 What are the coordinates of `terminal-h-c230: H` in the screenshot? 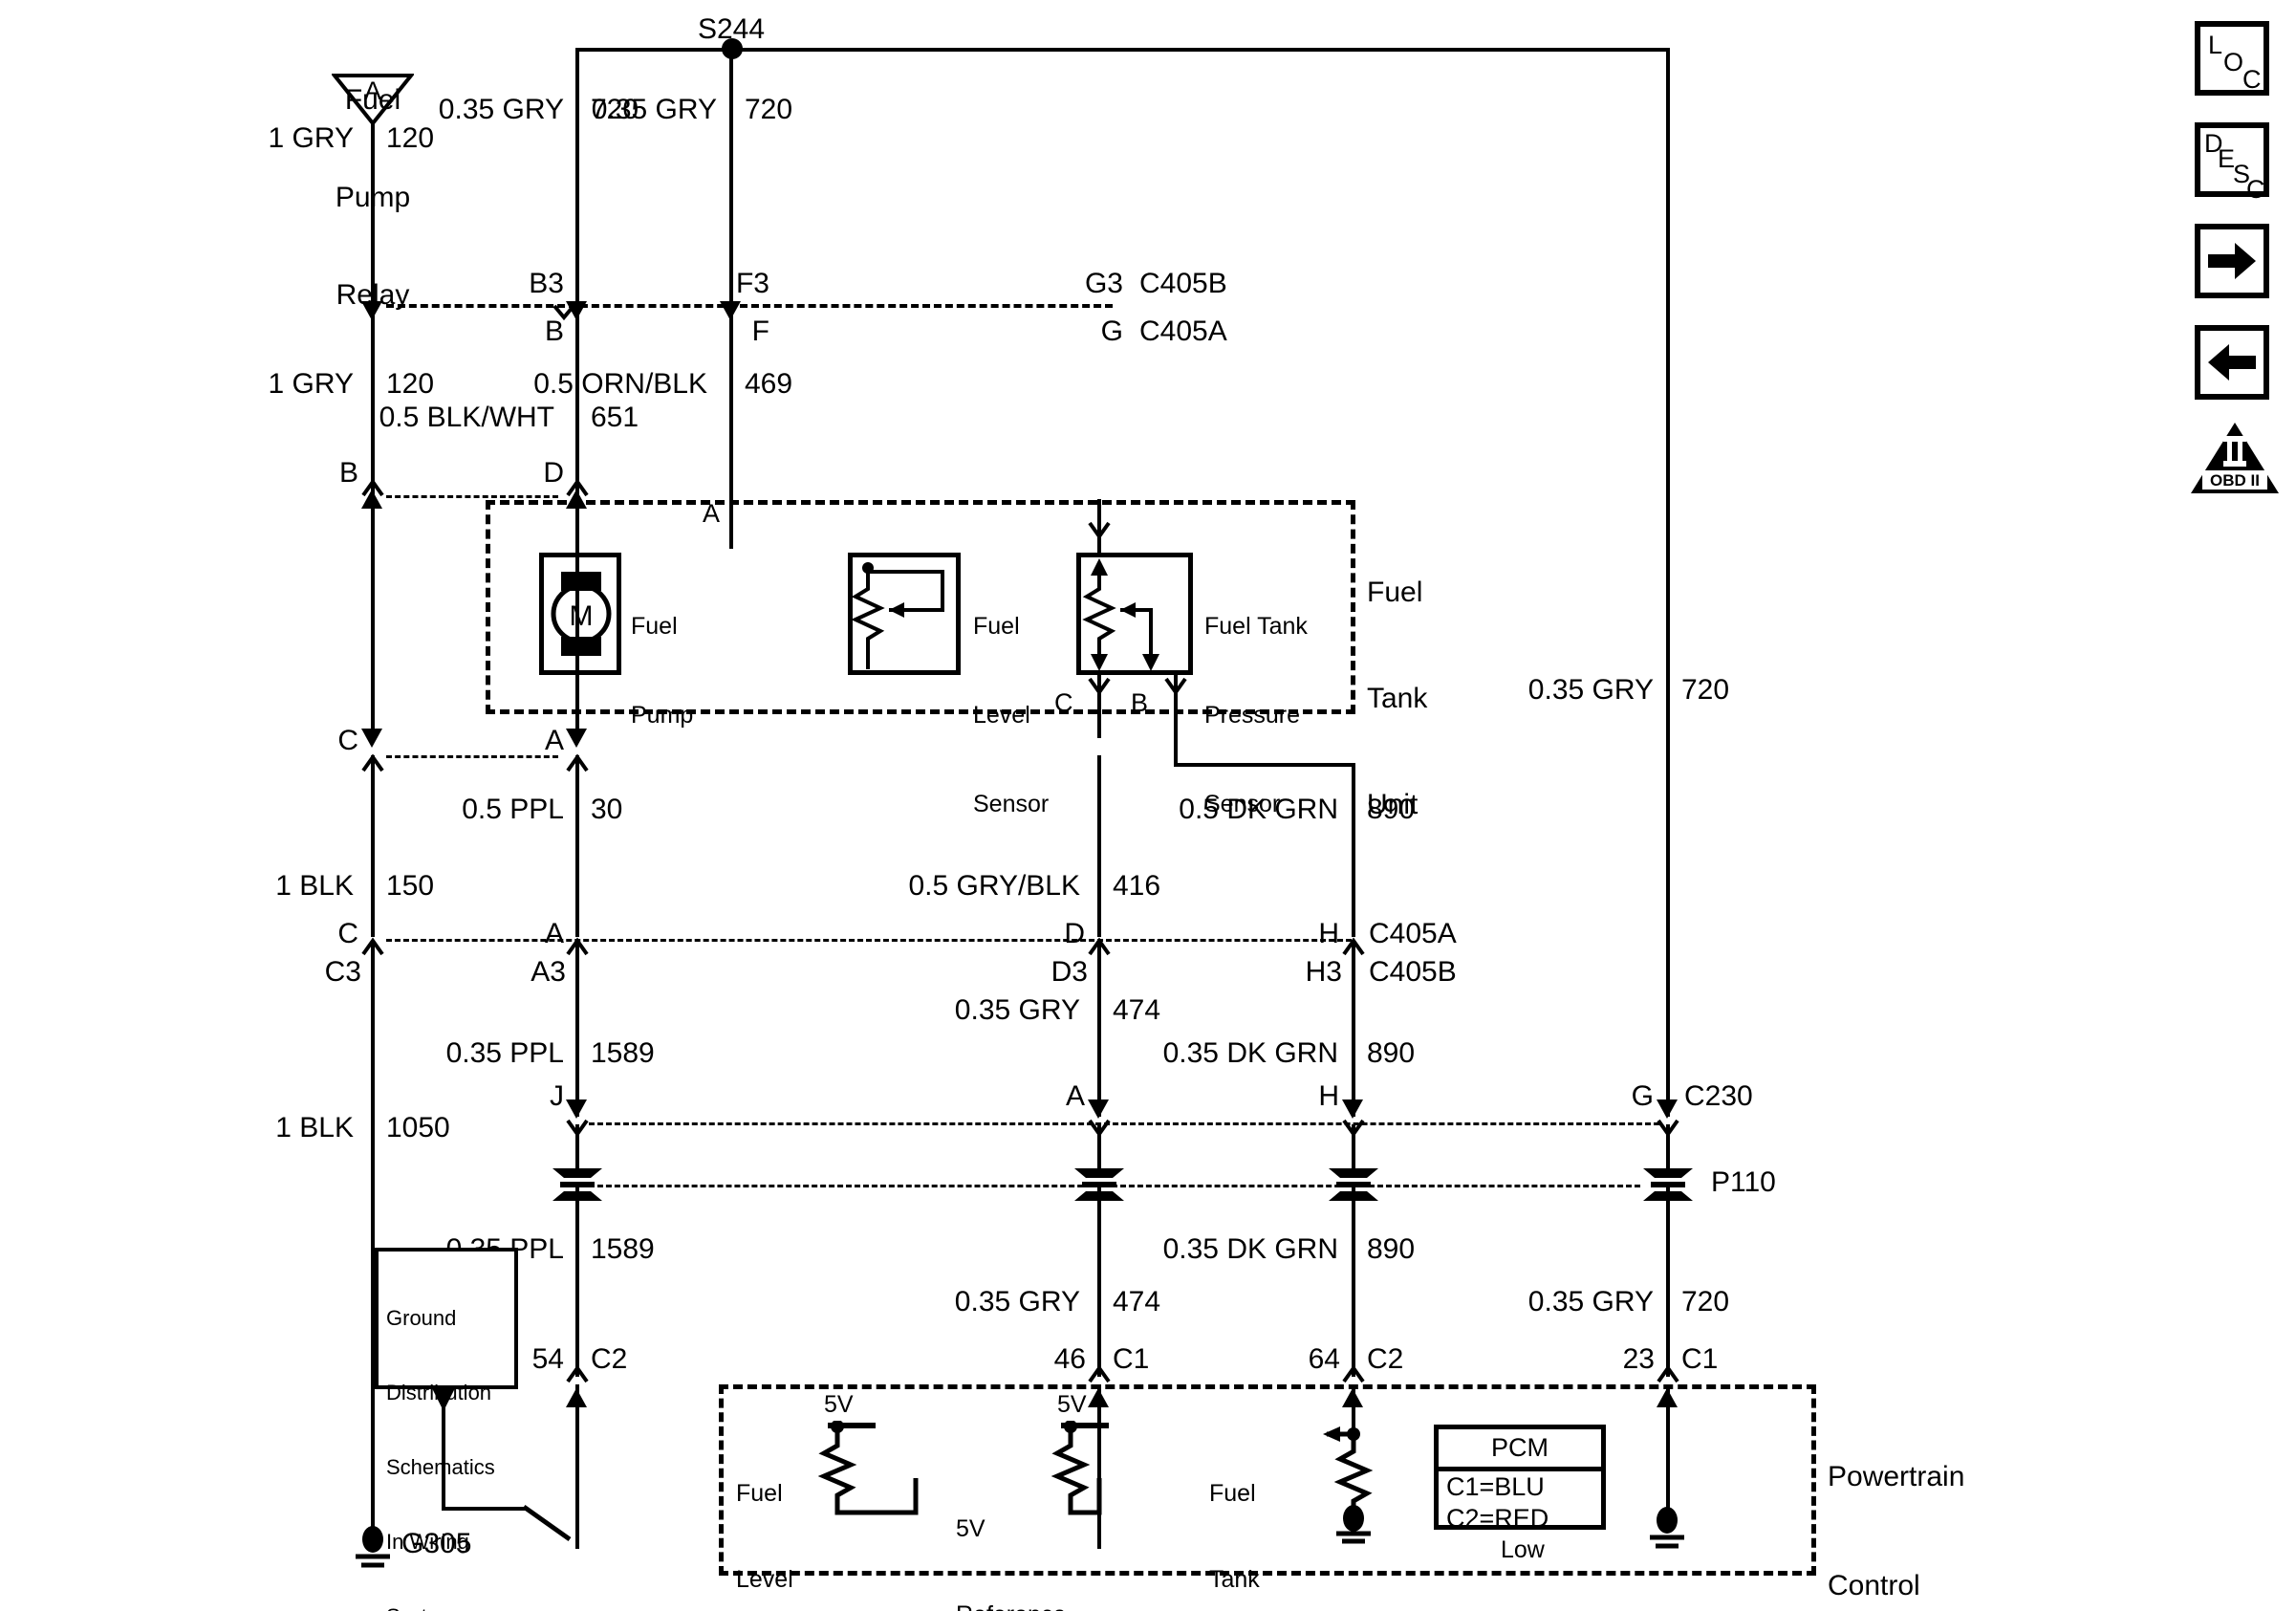 It's located at (1328, 1096).